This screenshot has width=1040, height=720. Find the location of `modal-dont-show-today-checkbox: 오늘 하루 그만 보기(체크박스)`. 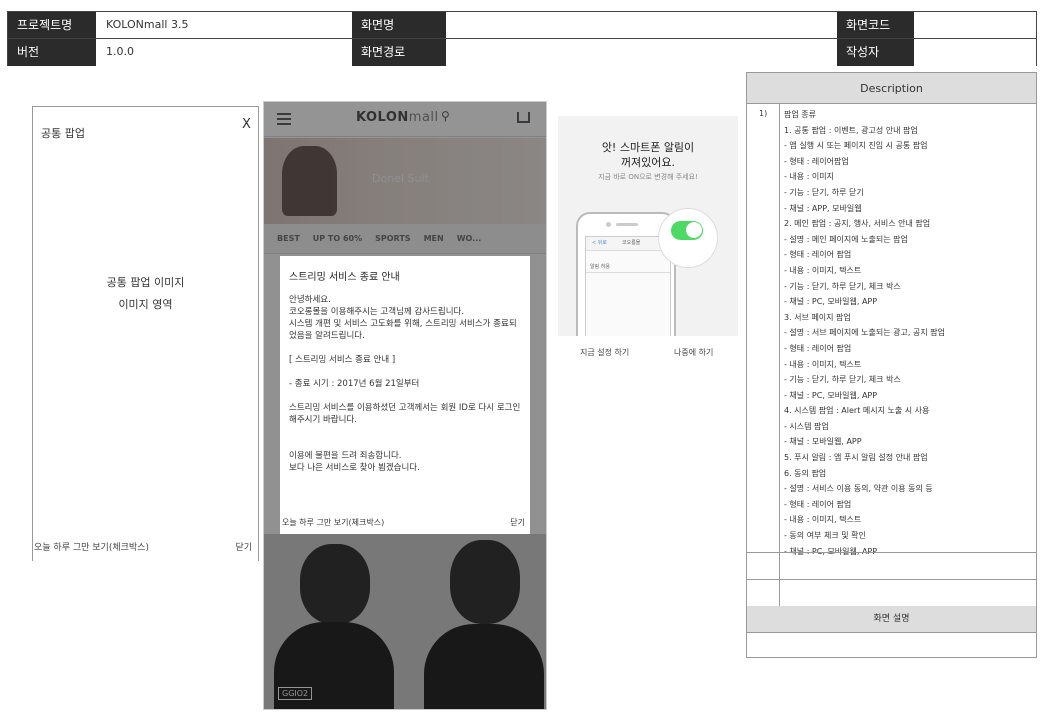

modal-dont-show-today-checkbox: 오늘 하루 그만 보기(체크박스) is located at coordinates (333, 522).